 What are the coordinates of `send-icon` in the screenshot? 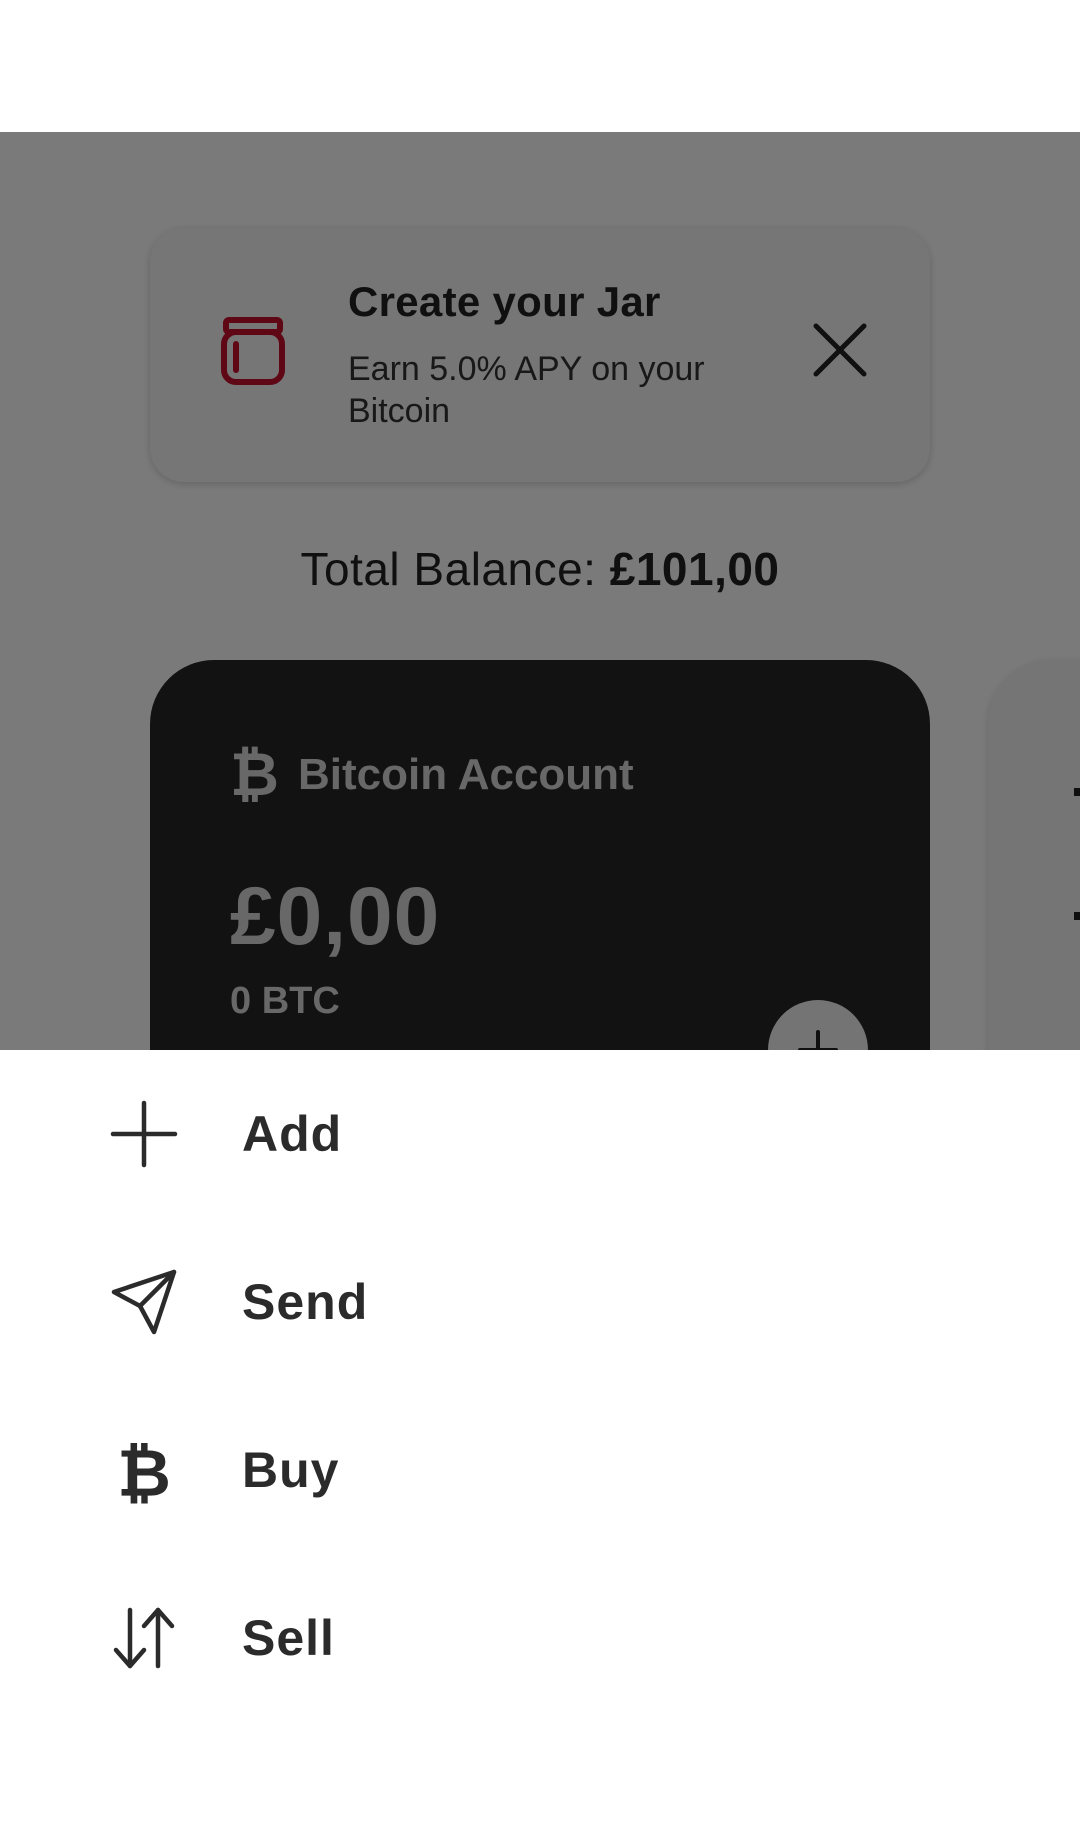 It's located at (144, 1302).